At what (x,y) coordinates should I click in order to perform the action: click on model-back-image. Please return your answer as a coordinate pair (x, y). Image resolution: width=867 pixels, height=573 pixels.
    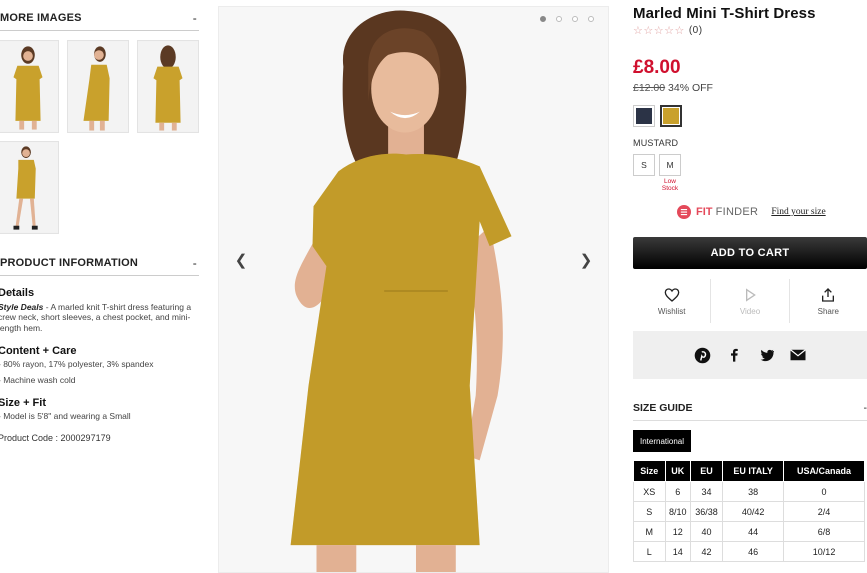
    Looking at the image, I should click on (168, 86).